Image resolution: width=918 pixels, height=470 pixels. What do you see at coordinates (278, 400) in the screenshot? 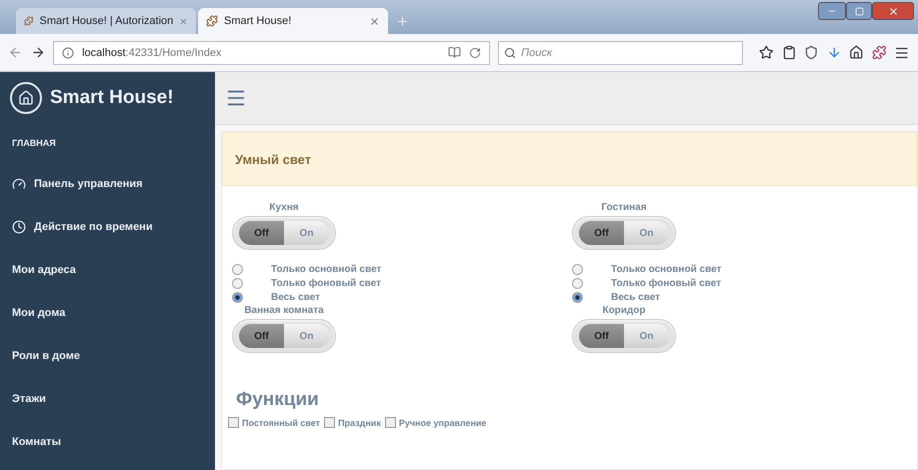
I see `section-title: Функции` at bounding box center [278, 400].